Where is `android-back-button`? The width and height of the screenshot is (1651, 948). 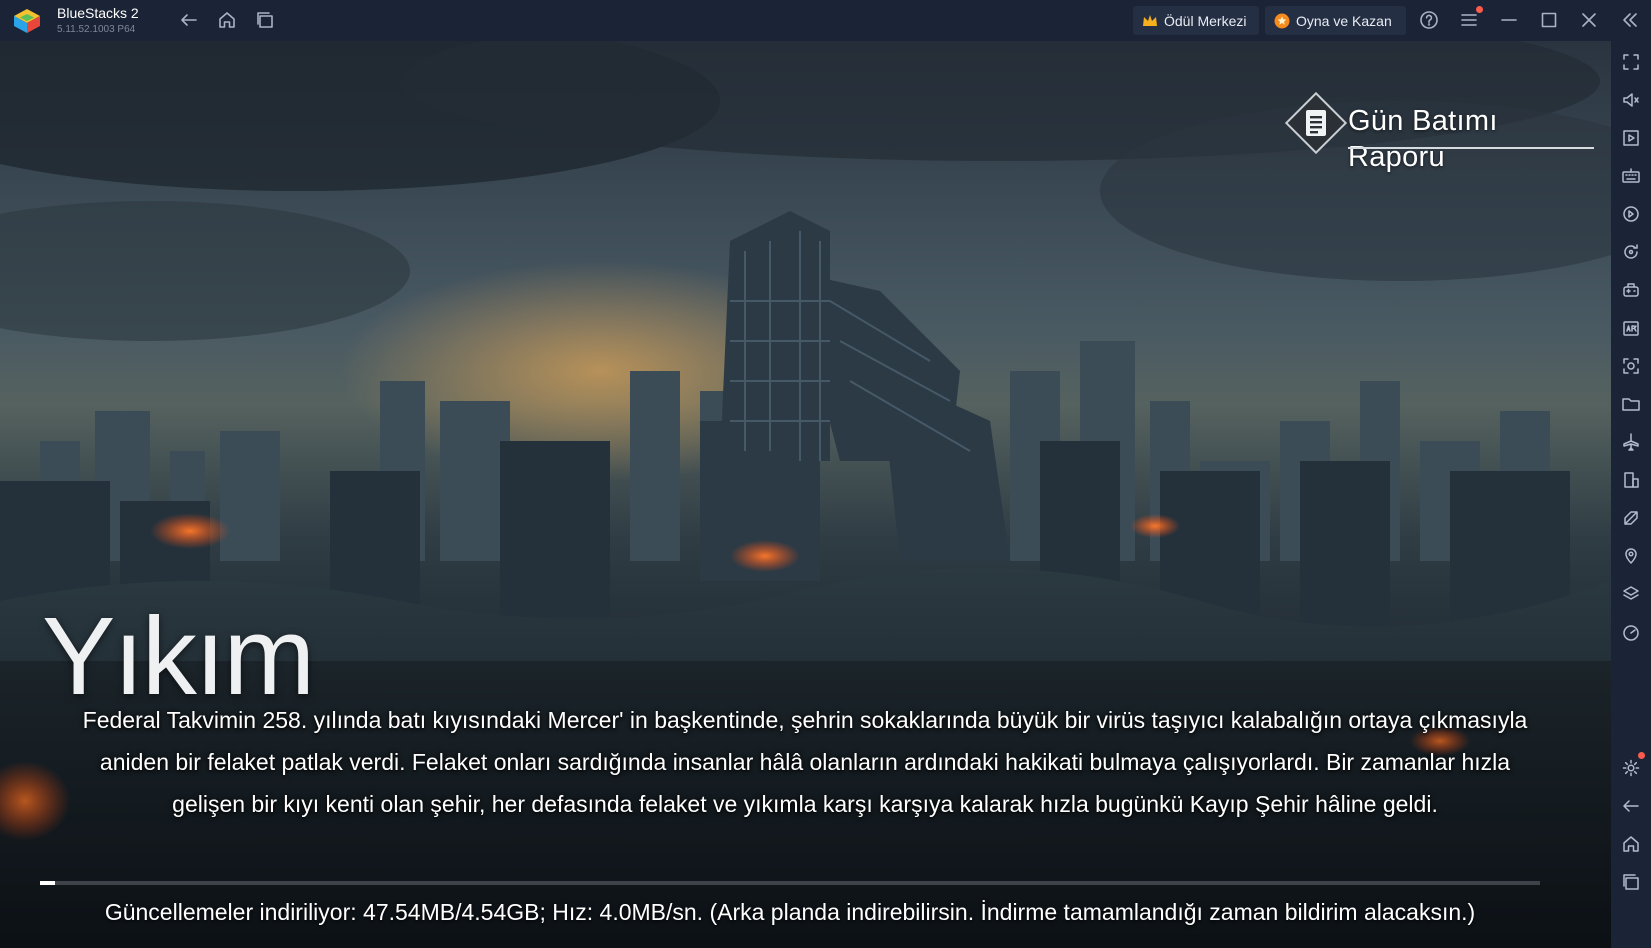 android-back-button is located at coordinates (1631, 806).